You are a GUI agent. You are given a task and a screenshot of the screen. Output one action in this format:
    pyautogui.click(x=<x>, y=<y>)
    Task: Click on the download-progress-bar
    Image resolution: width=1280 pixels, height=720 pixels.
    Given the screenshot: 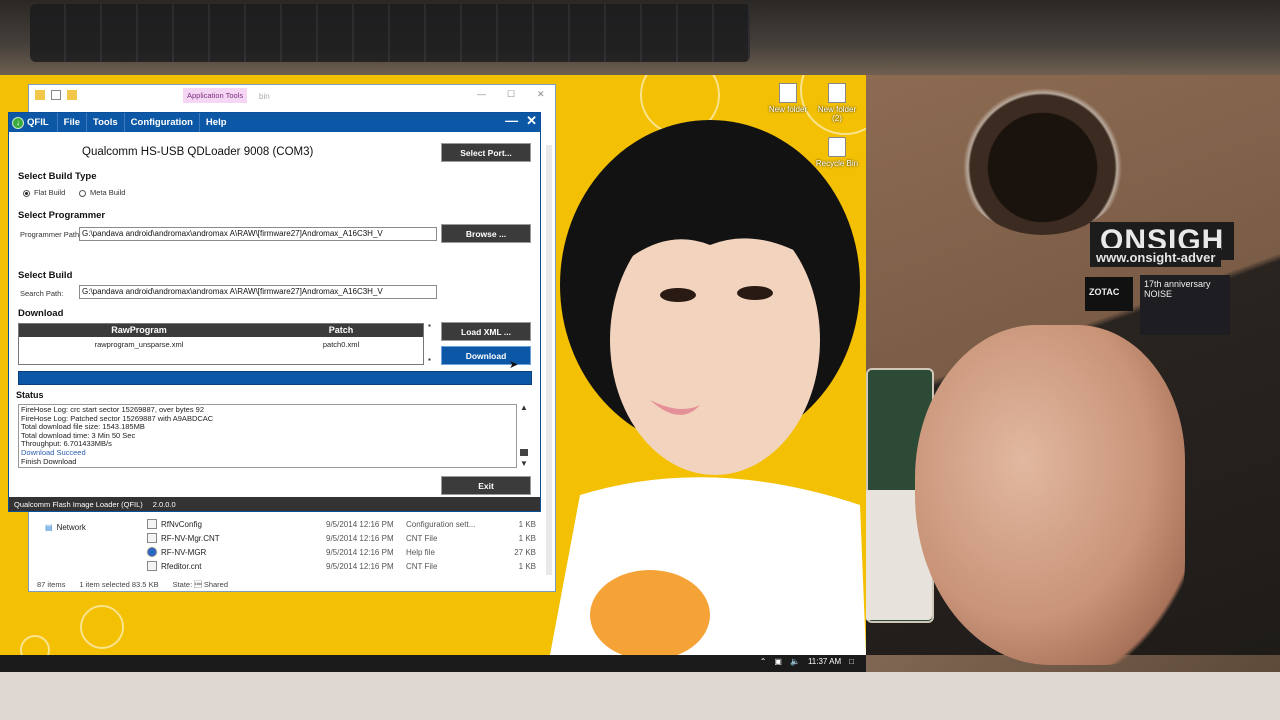 What is the action you would take?
    pyautogui.click(x=275, y=378)
    